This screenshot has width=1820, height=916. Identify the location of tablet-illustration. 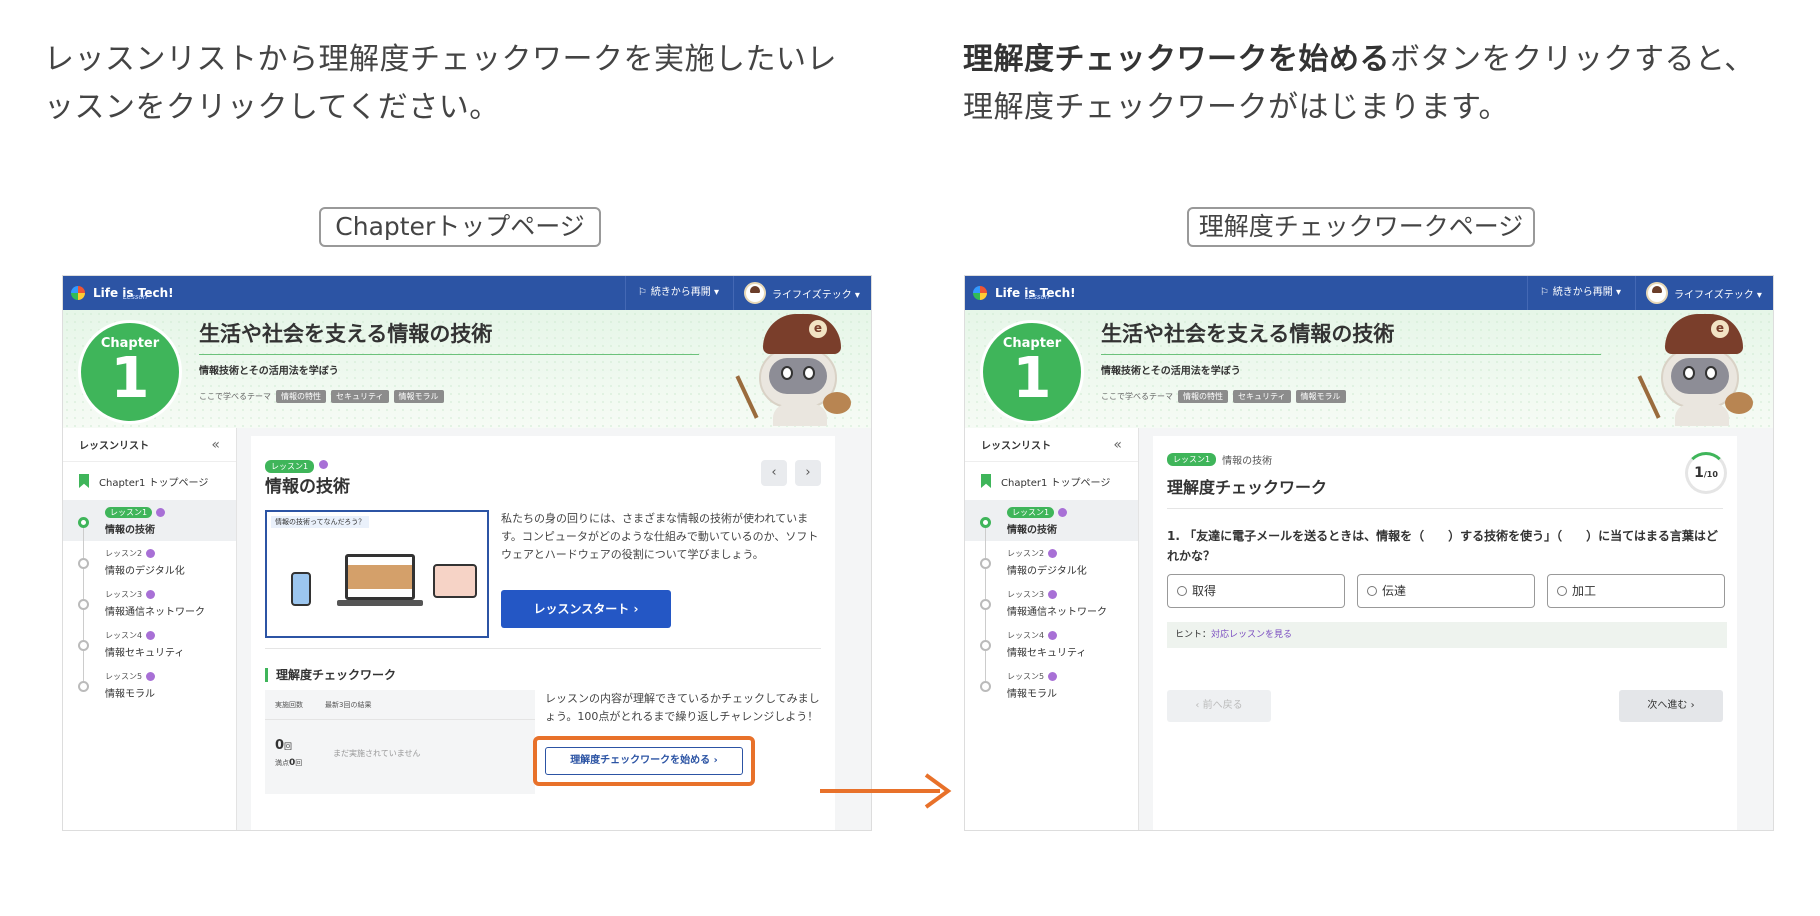
(455, 581).